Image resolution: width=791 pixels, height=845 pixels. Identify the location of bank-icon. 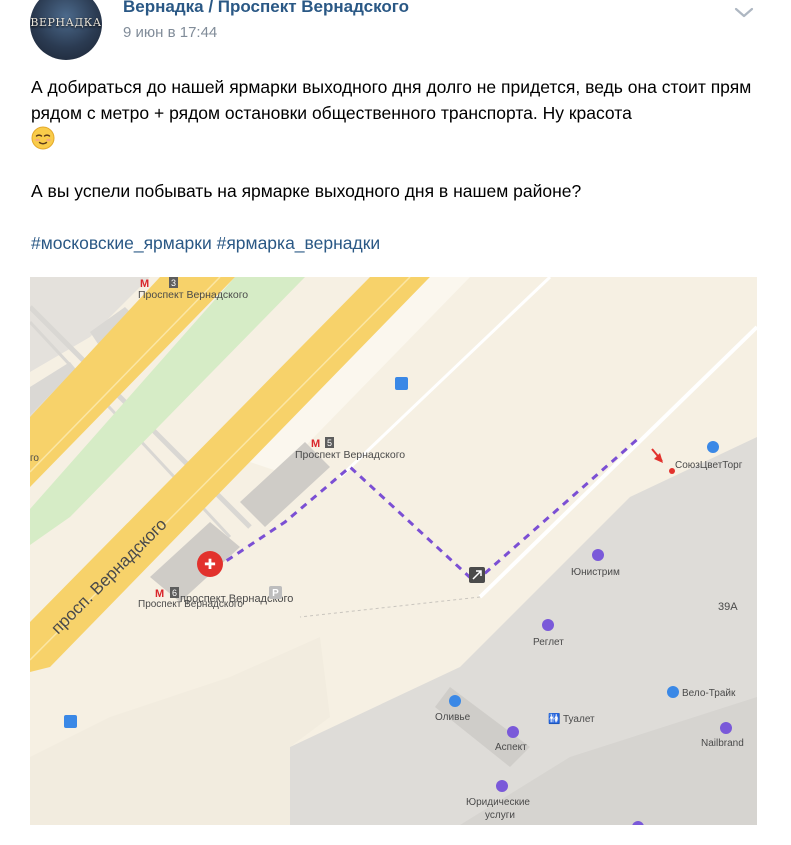
(598, 555).